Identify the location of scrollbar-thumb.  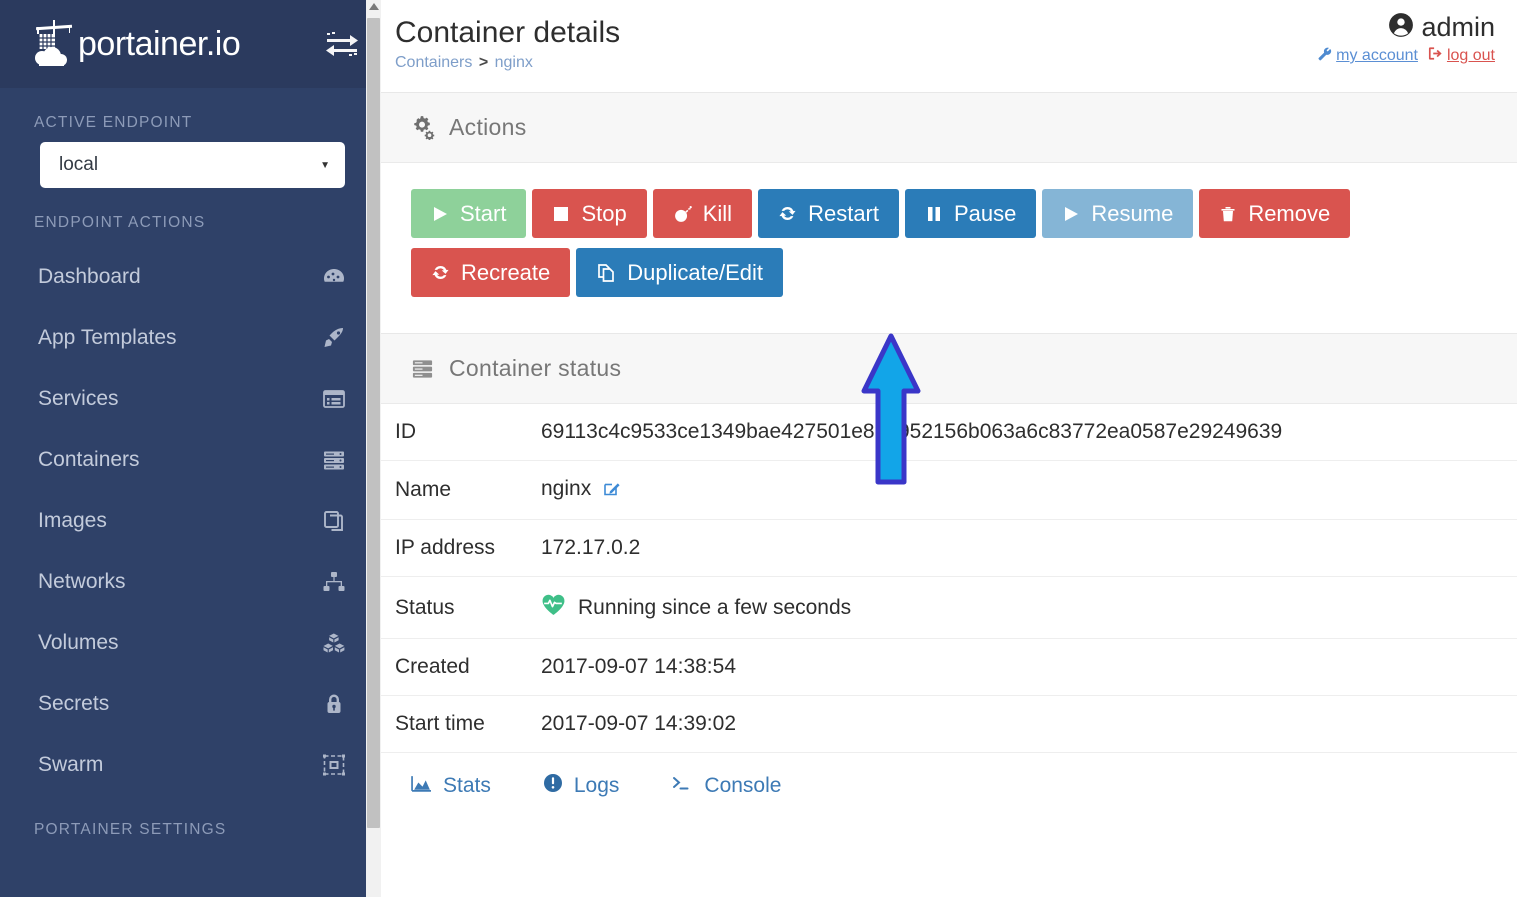
(373, 423).